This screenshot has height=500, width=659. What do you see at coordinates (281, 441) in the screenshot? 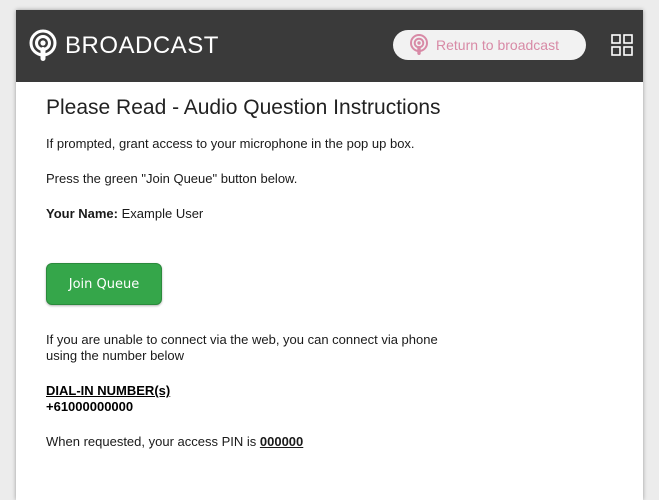
I see `pin-value: 000000` at bounding box center [281, 441].